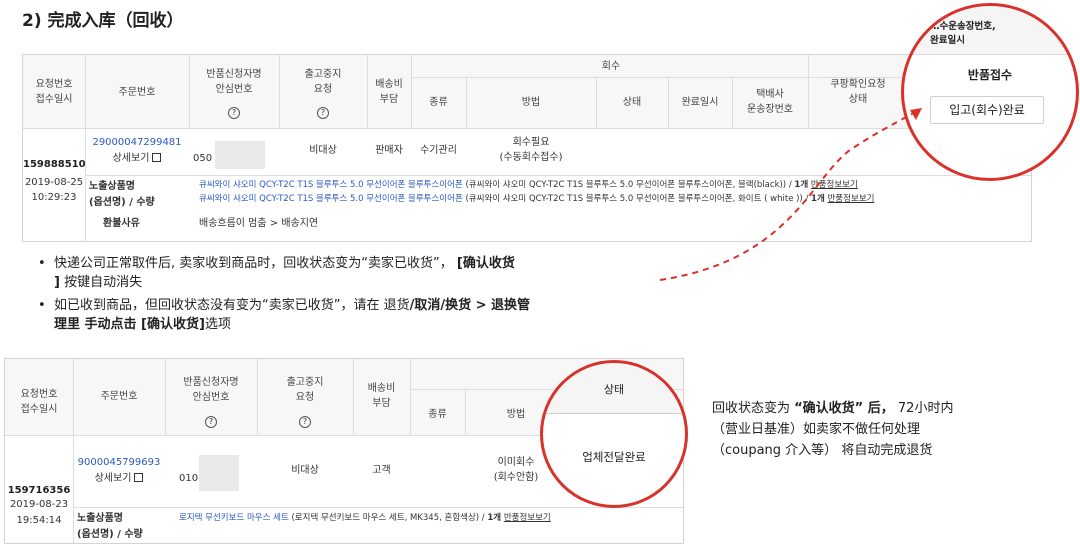  Describe the element at coordinates (614, 434) in the screenshot. I see `status-highlight-circle: 상태 업체전달완료` at that location.